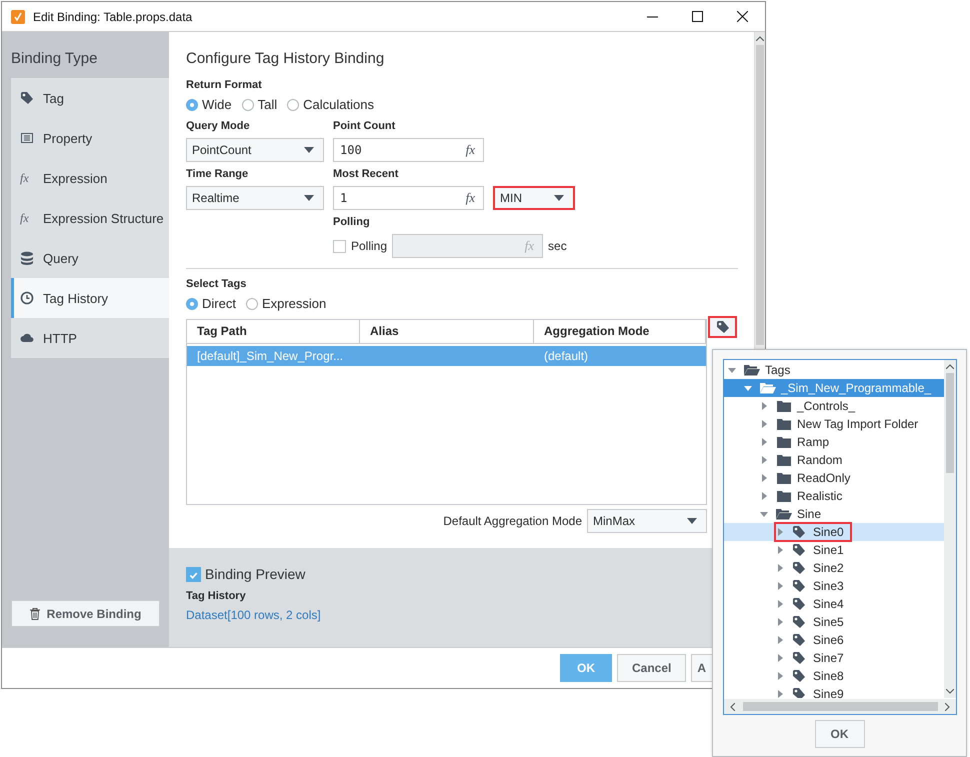 This screenshot has width=970, height=757. I want to click on checkbox-label: Binding Preview, so click(255, 574).